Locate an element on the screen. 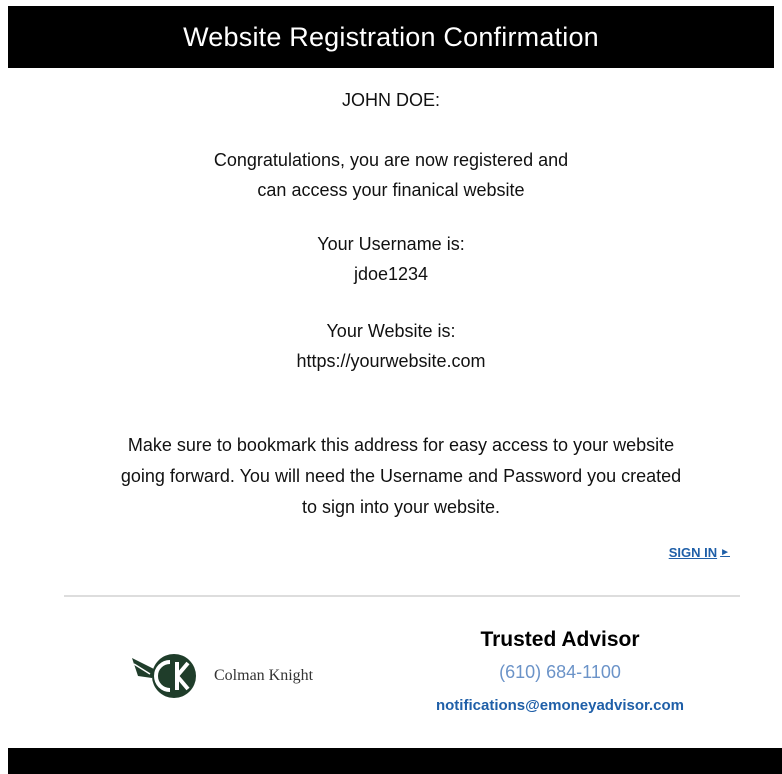  play-arrow-icon: ► is located at coordinates (725, 552).